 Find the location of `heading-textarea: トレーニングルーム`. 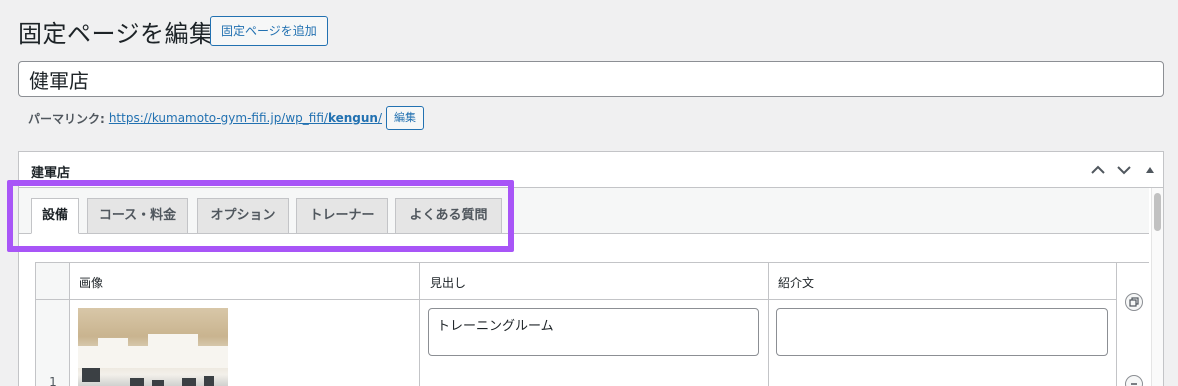

heading-textarea: トレーニングルーム is located at coordinates (593, 332).